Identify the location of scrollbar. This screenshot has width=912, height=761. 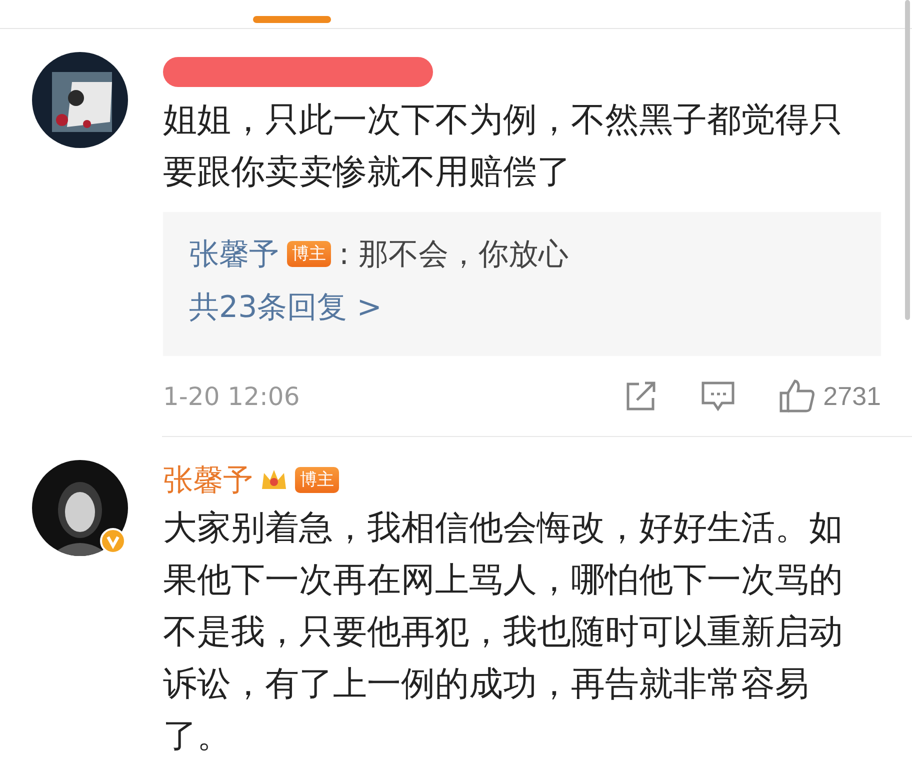
(907, 160).